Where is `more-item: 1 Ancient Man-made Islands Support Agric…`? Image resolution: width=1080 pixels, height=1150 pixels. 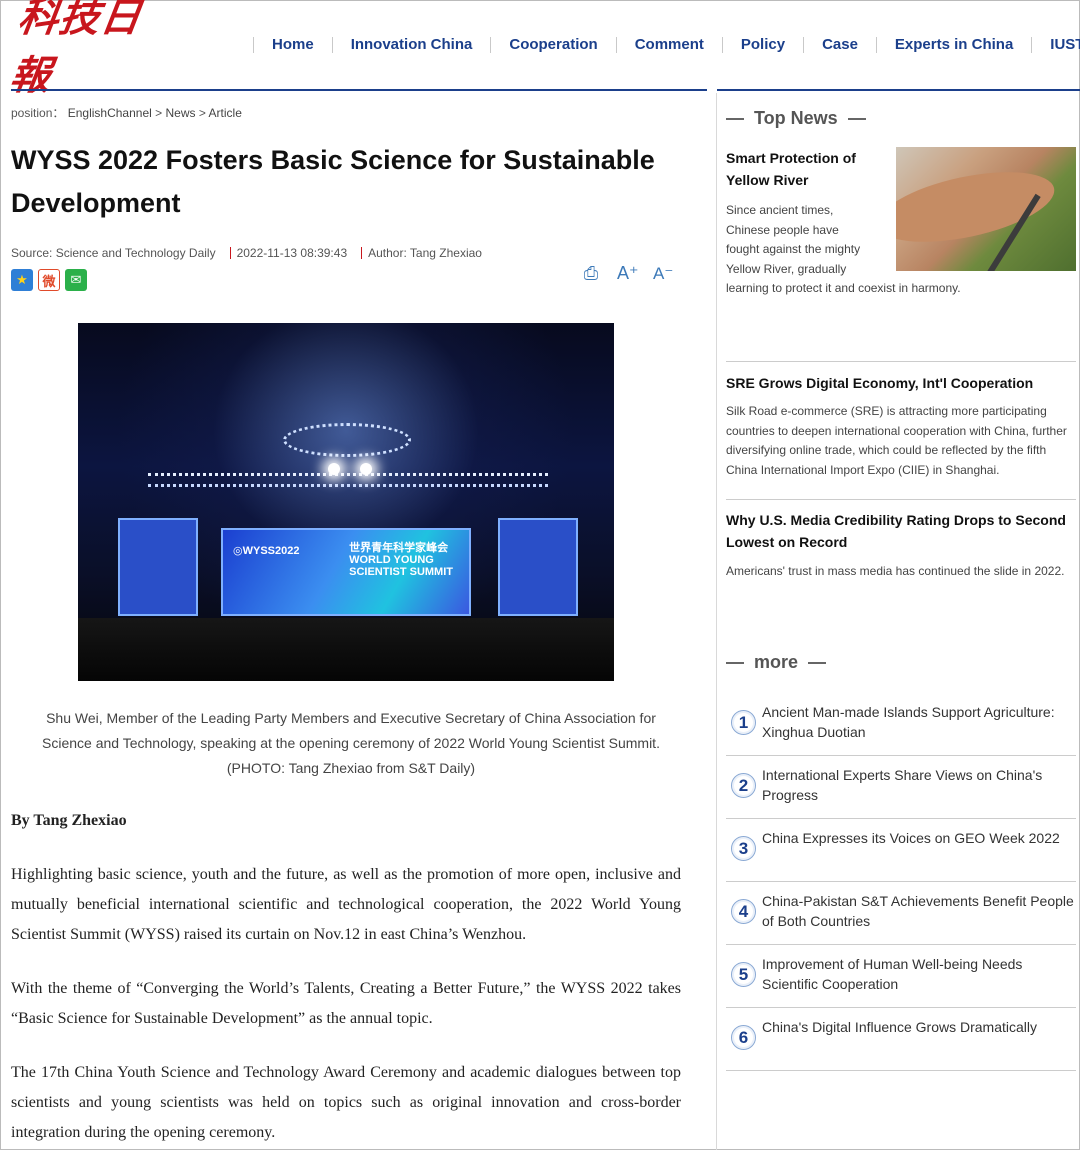
more-item: 1 Ancient Man-made Islands Support Agric… is located at coordinates (901, 725).